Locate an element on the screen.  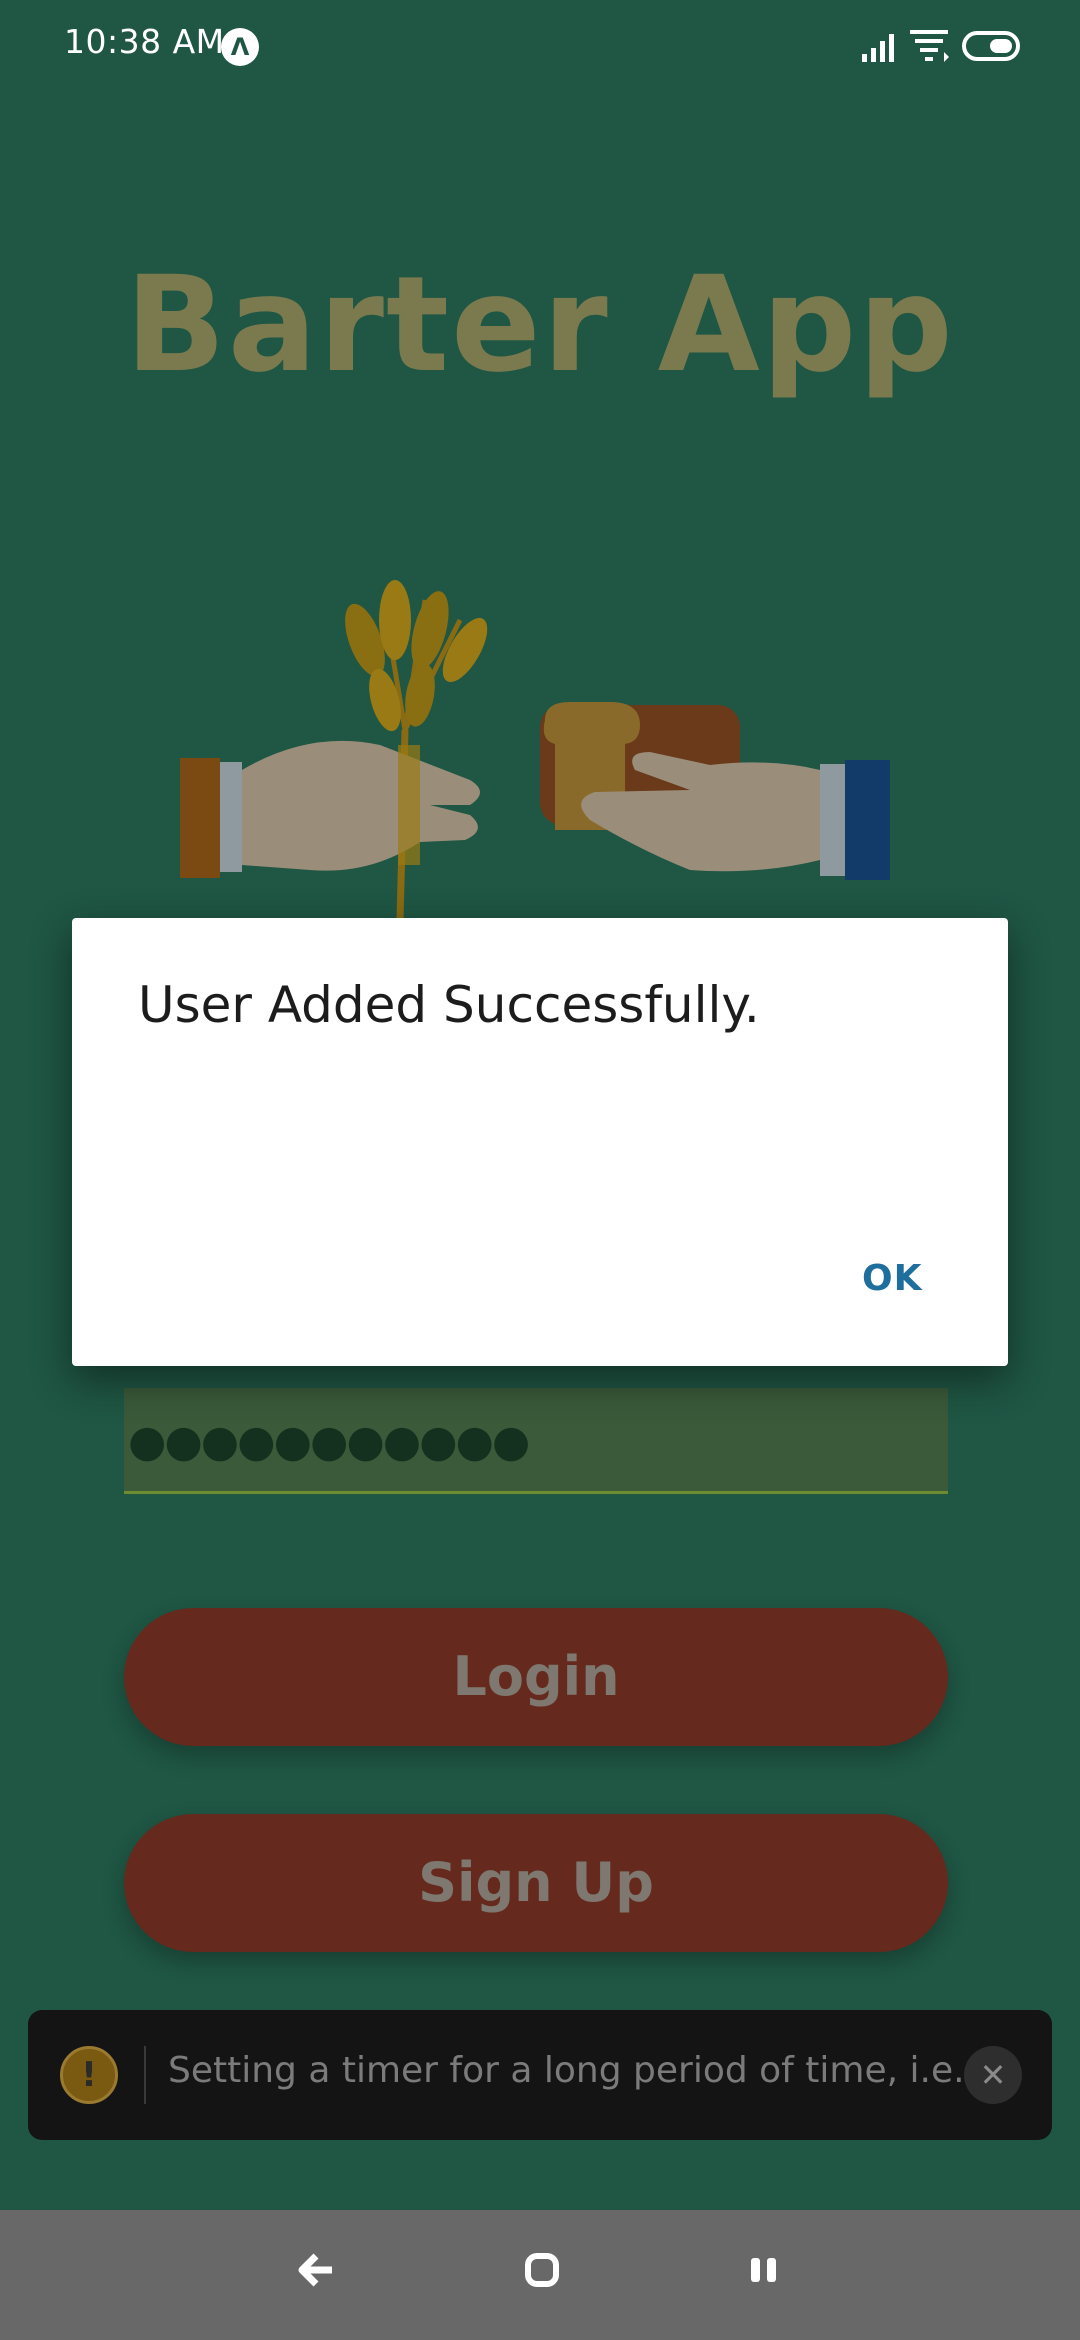
navigation-bar is located at coordinates (540, 2275).